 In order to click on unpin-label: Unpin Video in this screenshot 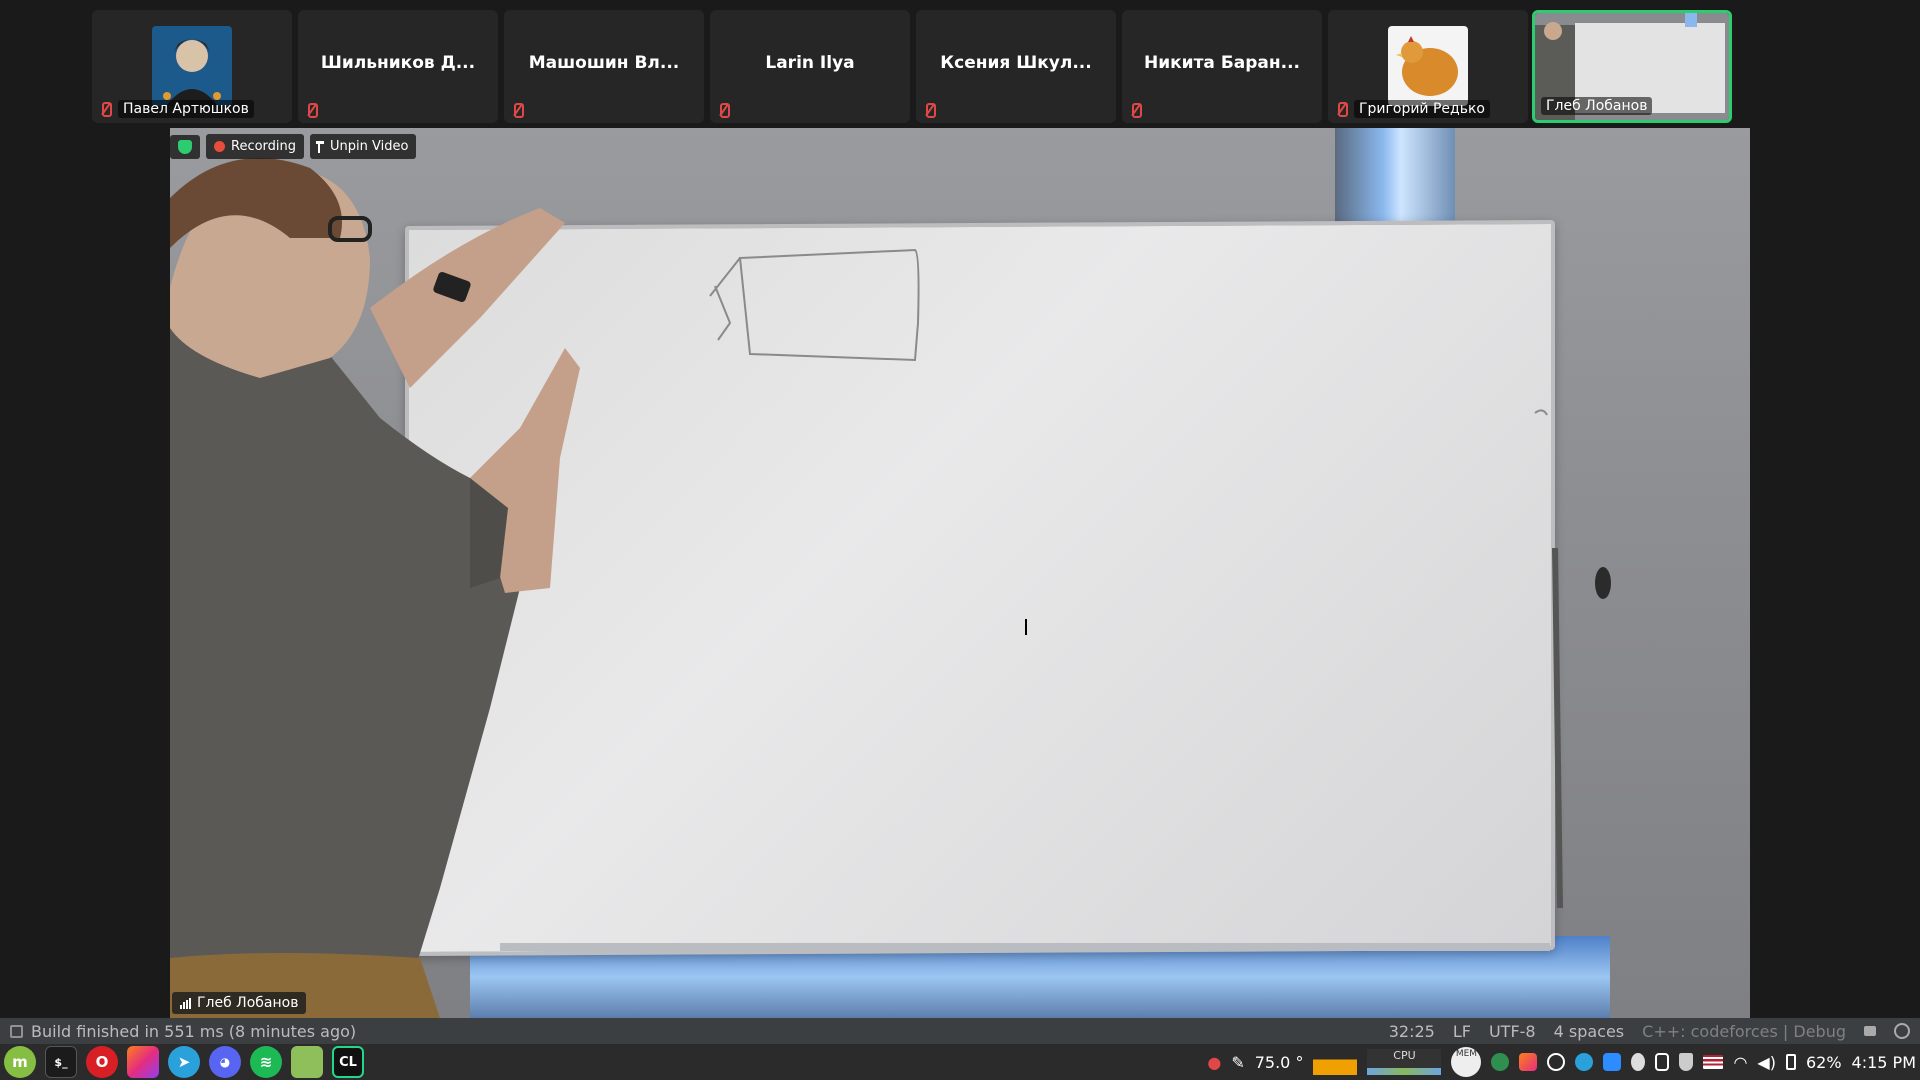, I will do `click(369, 146)`.